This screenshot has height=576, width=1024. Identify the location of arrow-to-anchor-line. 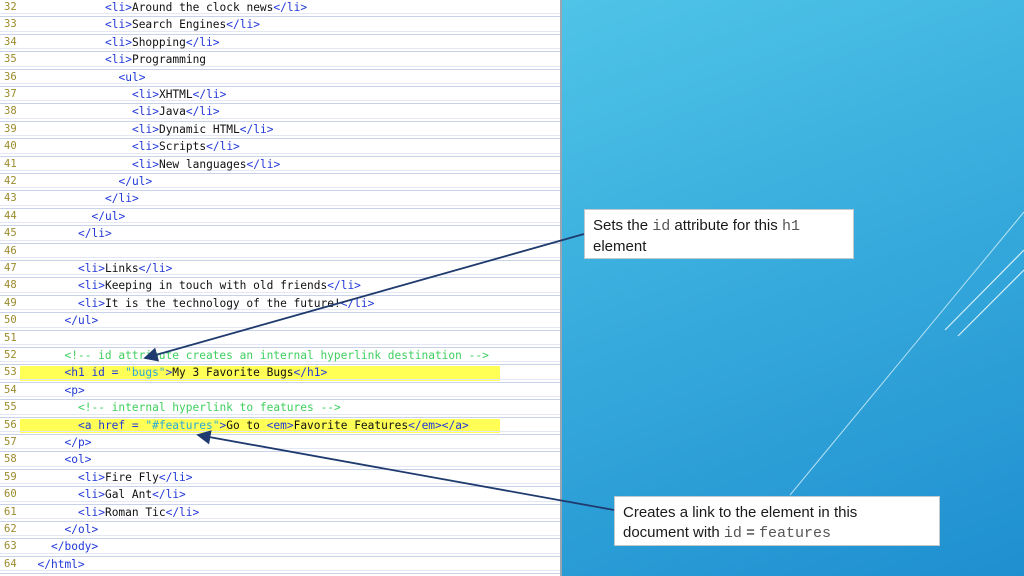
(405, 470).